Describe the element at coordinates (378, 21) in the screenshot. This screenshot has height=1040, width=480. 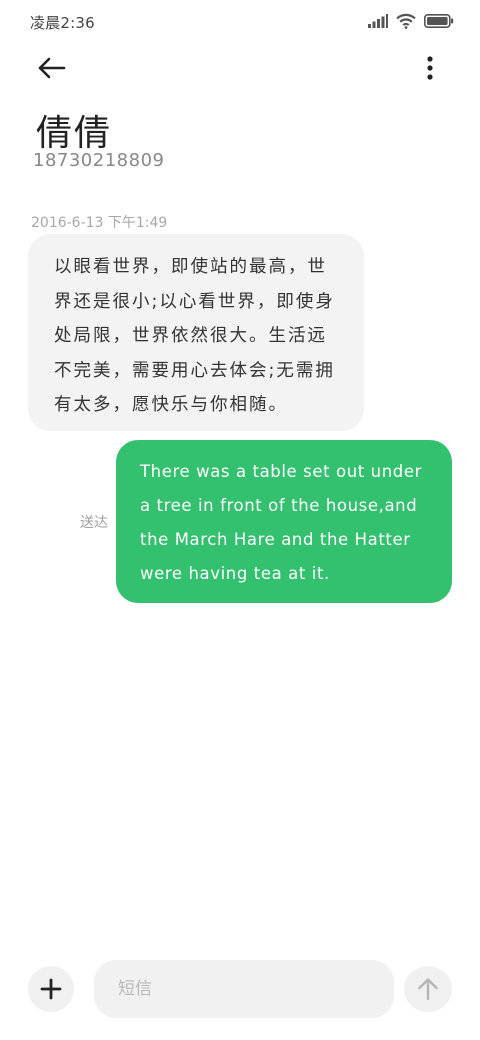
I see `signal-icon` at that location.